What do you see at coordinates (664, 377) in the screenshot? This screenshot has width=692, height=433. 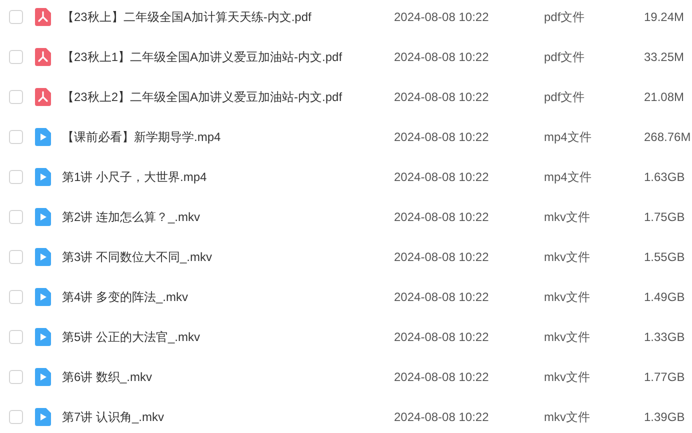 I see `file-size: 1.77GB` at bounding box center [664, 377].